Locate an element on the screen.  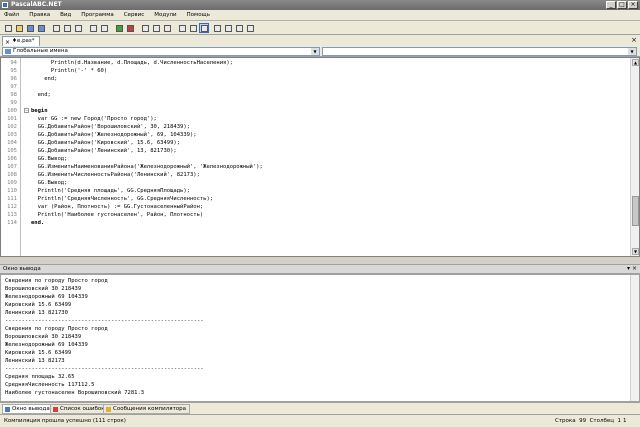
save-icon is located at coordinates (30, 28).